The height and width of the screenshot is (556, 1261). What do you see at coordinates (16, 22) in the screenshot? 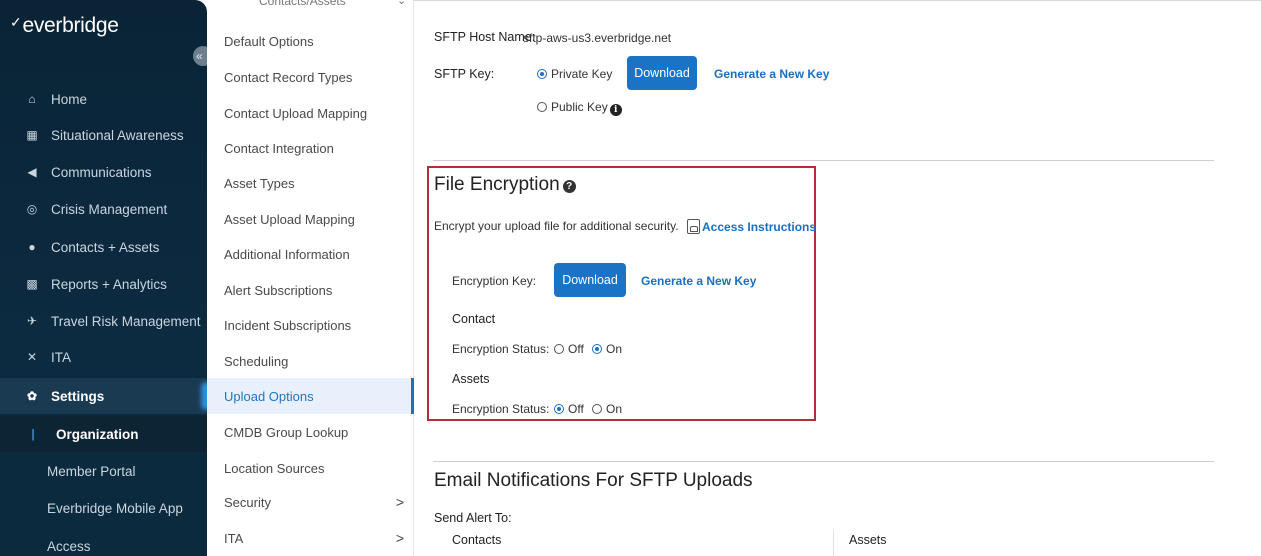
I see `logo-mark-icon: ✓` at bounding box center [16, 22].